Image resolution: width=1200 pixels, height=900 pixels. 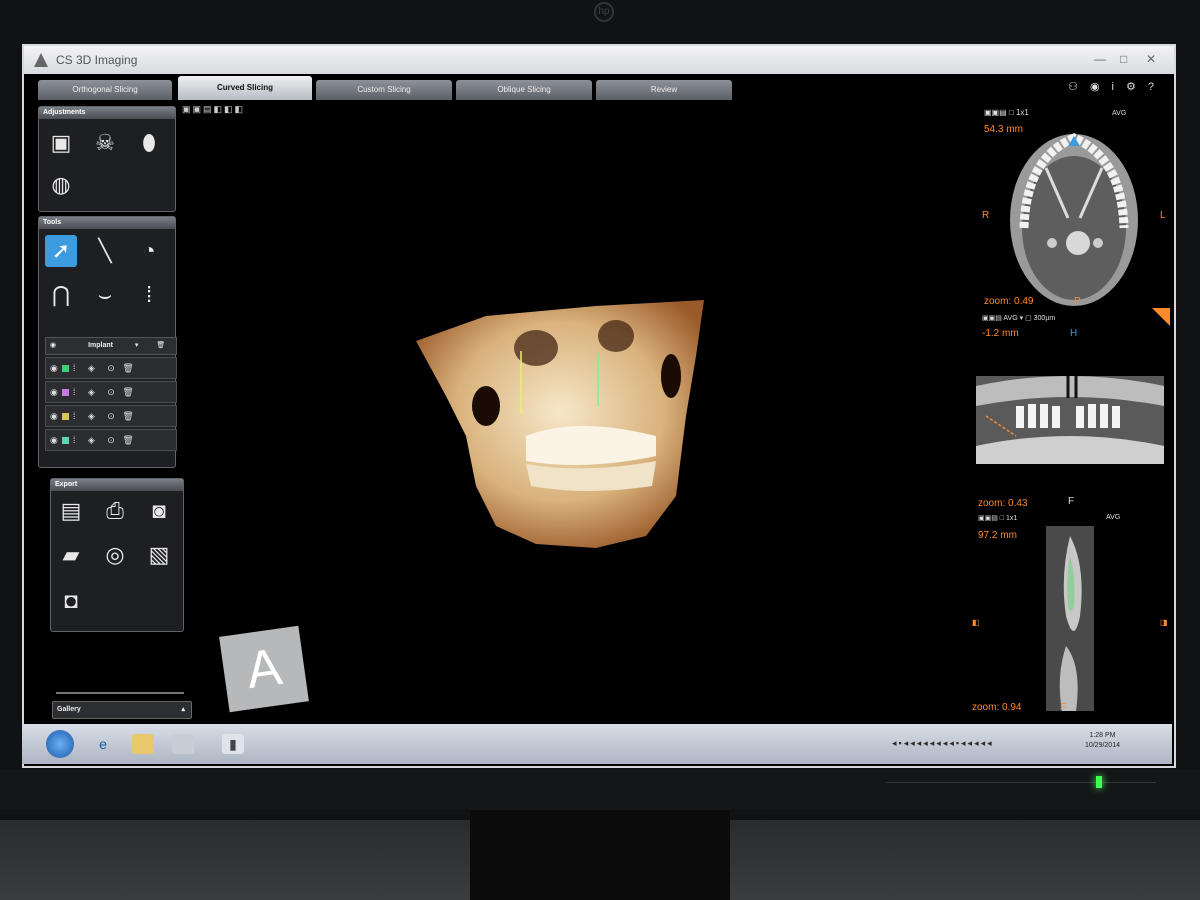 What do you see at coordinates (1157, 87) in the screenshot?
I see `help-icon: ?` at bounding box center [1157, 87].